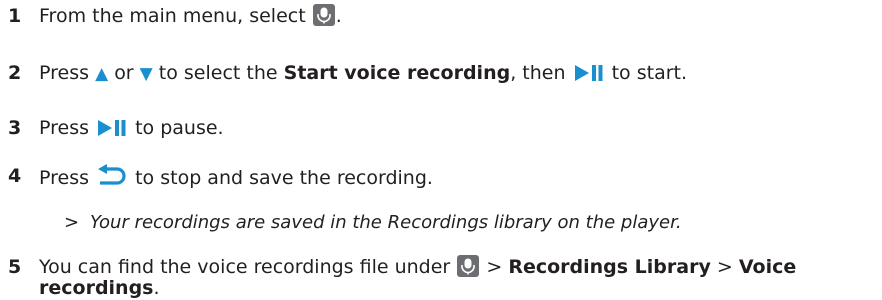  What do you see at coordinates (146, 74) in the screenshot?
I see `down-arrow-icon: ▼` at bounding box center [146, 74].